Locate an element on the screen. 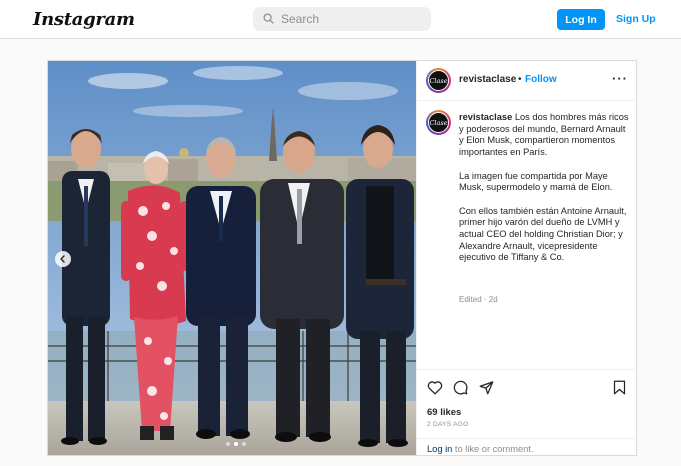 The width and height of the screenshot is (681, 466). share-icon is located at coordinates (486, 387).